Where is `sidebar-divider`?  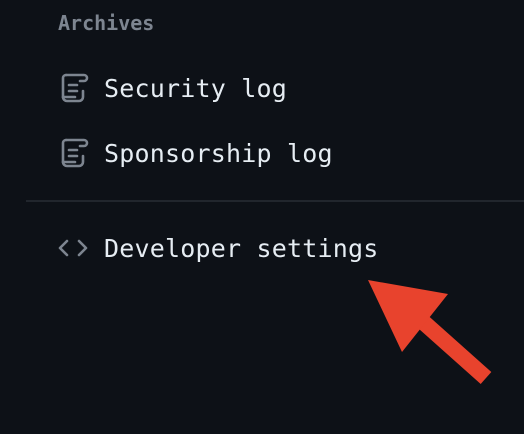
sidebar-divider is located at coordinates (275, 201).